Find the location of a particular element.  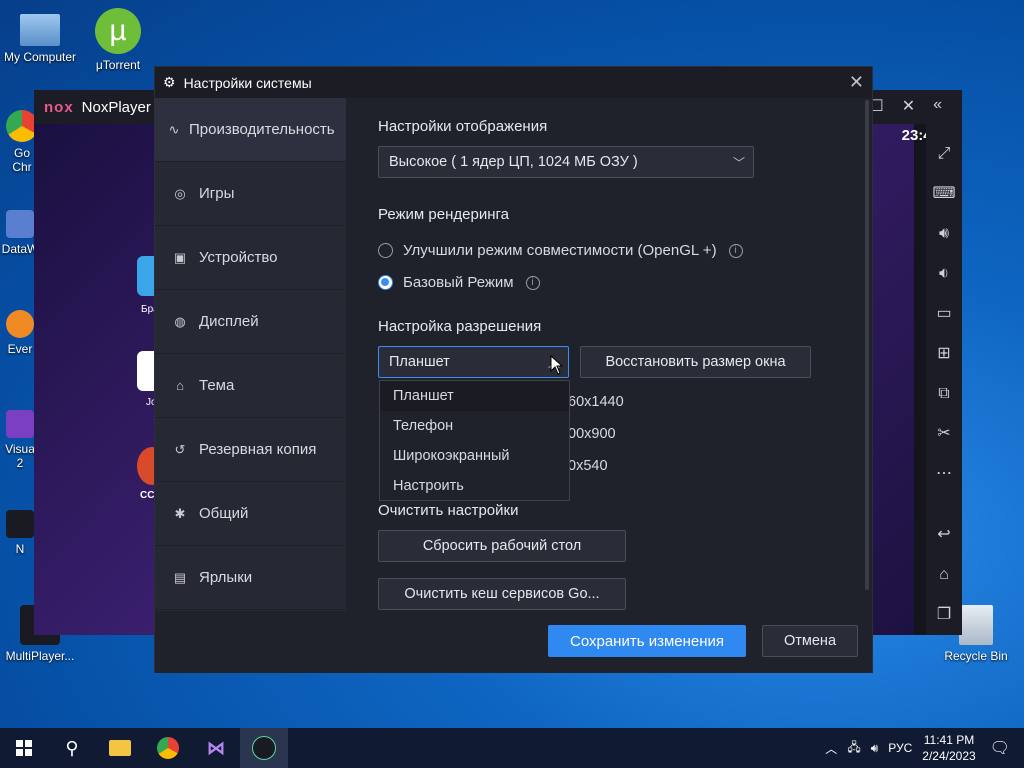

start-button is located at coordinates (24, 748).